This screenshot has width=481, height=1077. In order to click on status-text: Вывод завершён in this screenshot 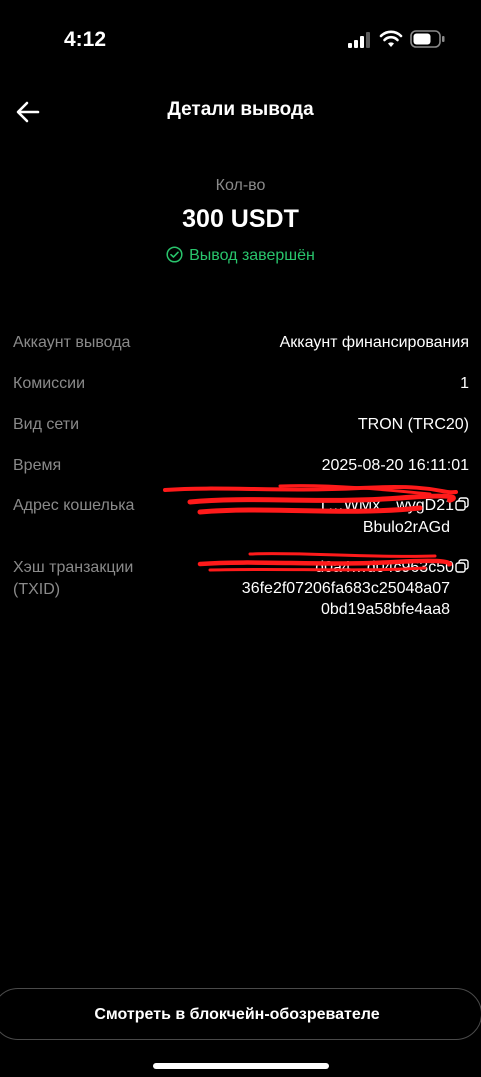, I will do `click(252, 255)`.